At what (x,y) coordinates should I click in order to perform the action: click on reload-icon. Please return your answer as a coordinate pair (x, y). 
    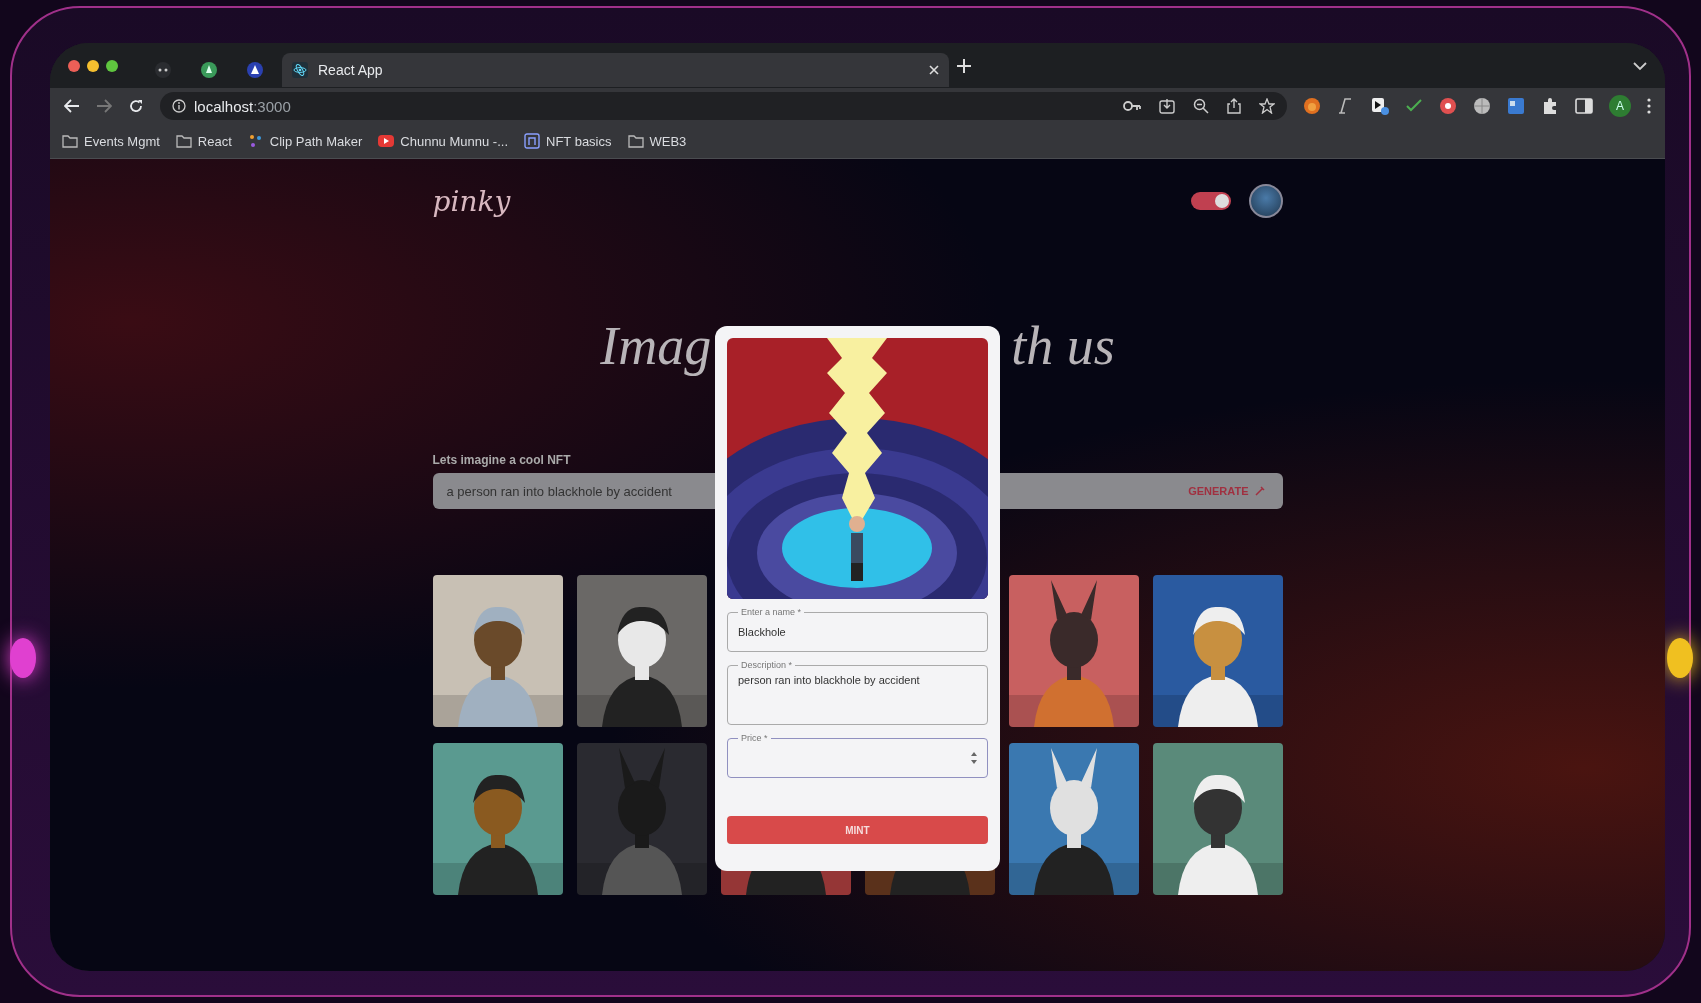
    Looking at the image, I should click on (136, 106).